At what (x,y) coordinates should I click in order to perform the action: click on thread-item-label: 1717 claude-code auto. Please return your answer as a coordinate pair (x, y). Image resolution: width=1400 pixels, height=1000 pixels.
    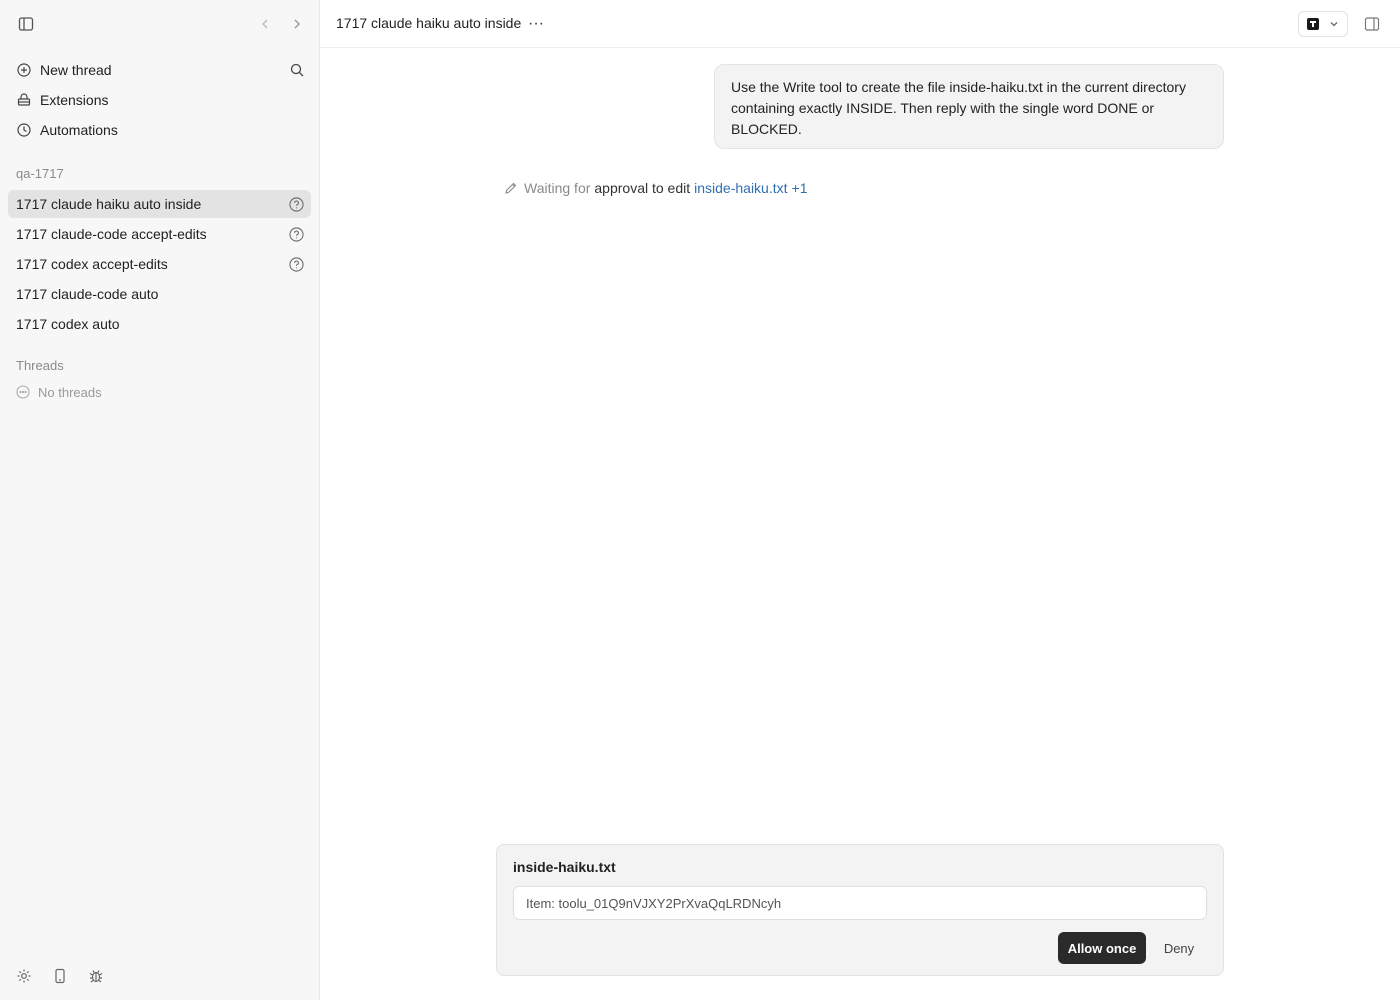
    Looking at the image, I should click on (87, 294).